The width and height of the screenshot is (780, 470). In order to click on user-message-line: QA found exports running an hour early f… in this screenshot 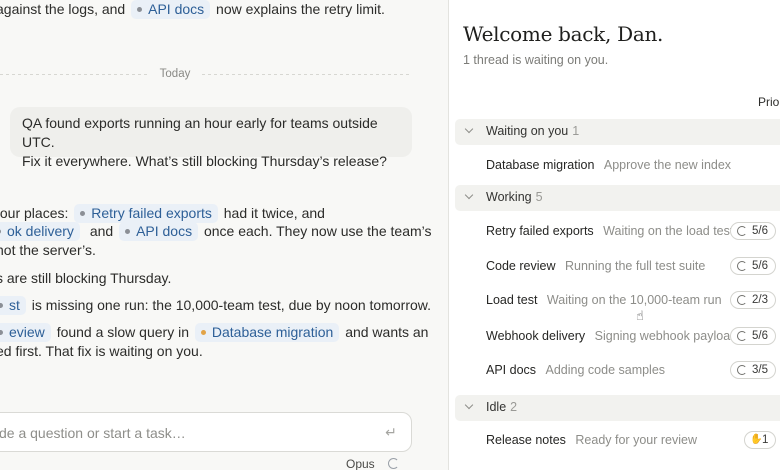, I will do `click(200, 132)`.